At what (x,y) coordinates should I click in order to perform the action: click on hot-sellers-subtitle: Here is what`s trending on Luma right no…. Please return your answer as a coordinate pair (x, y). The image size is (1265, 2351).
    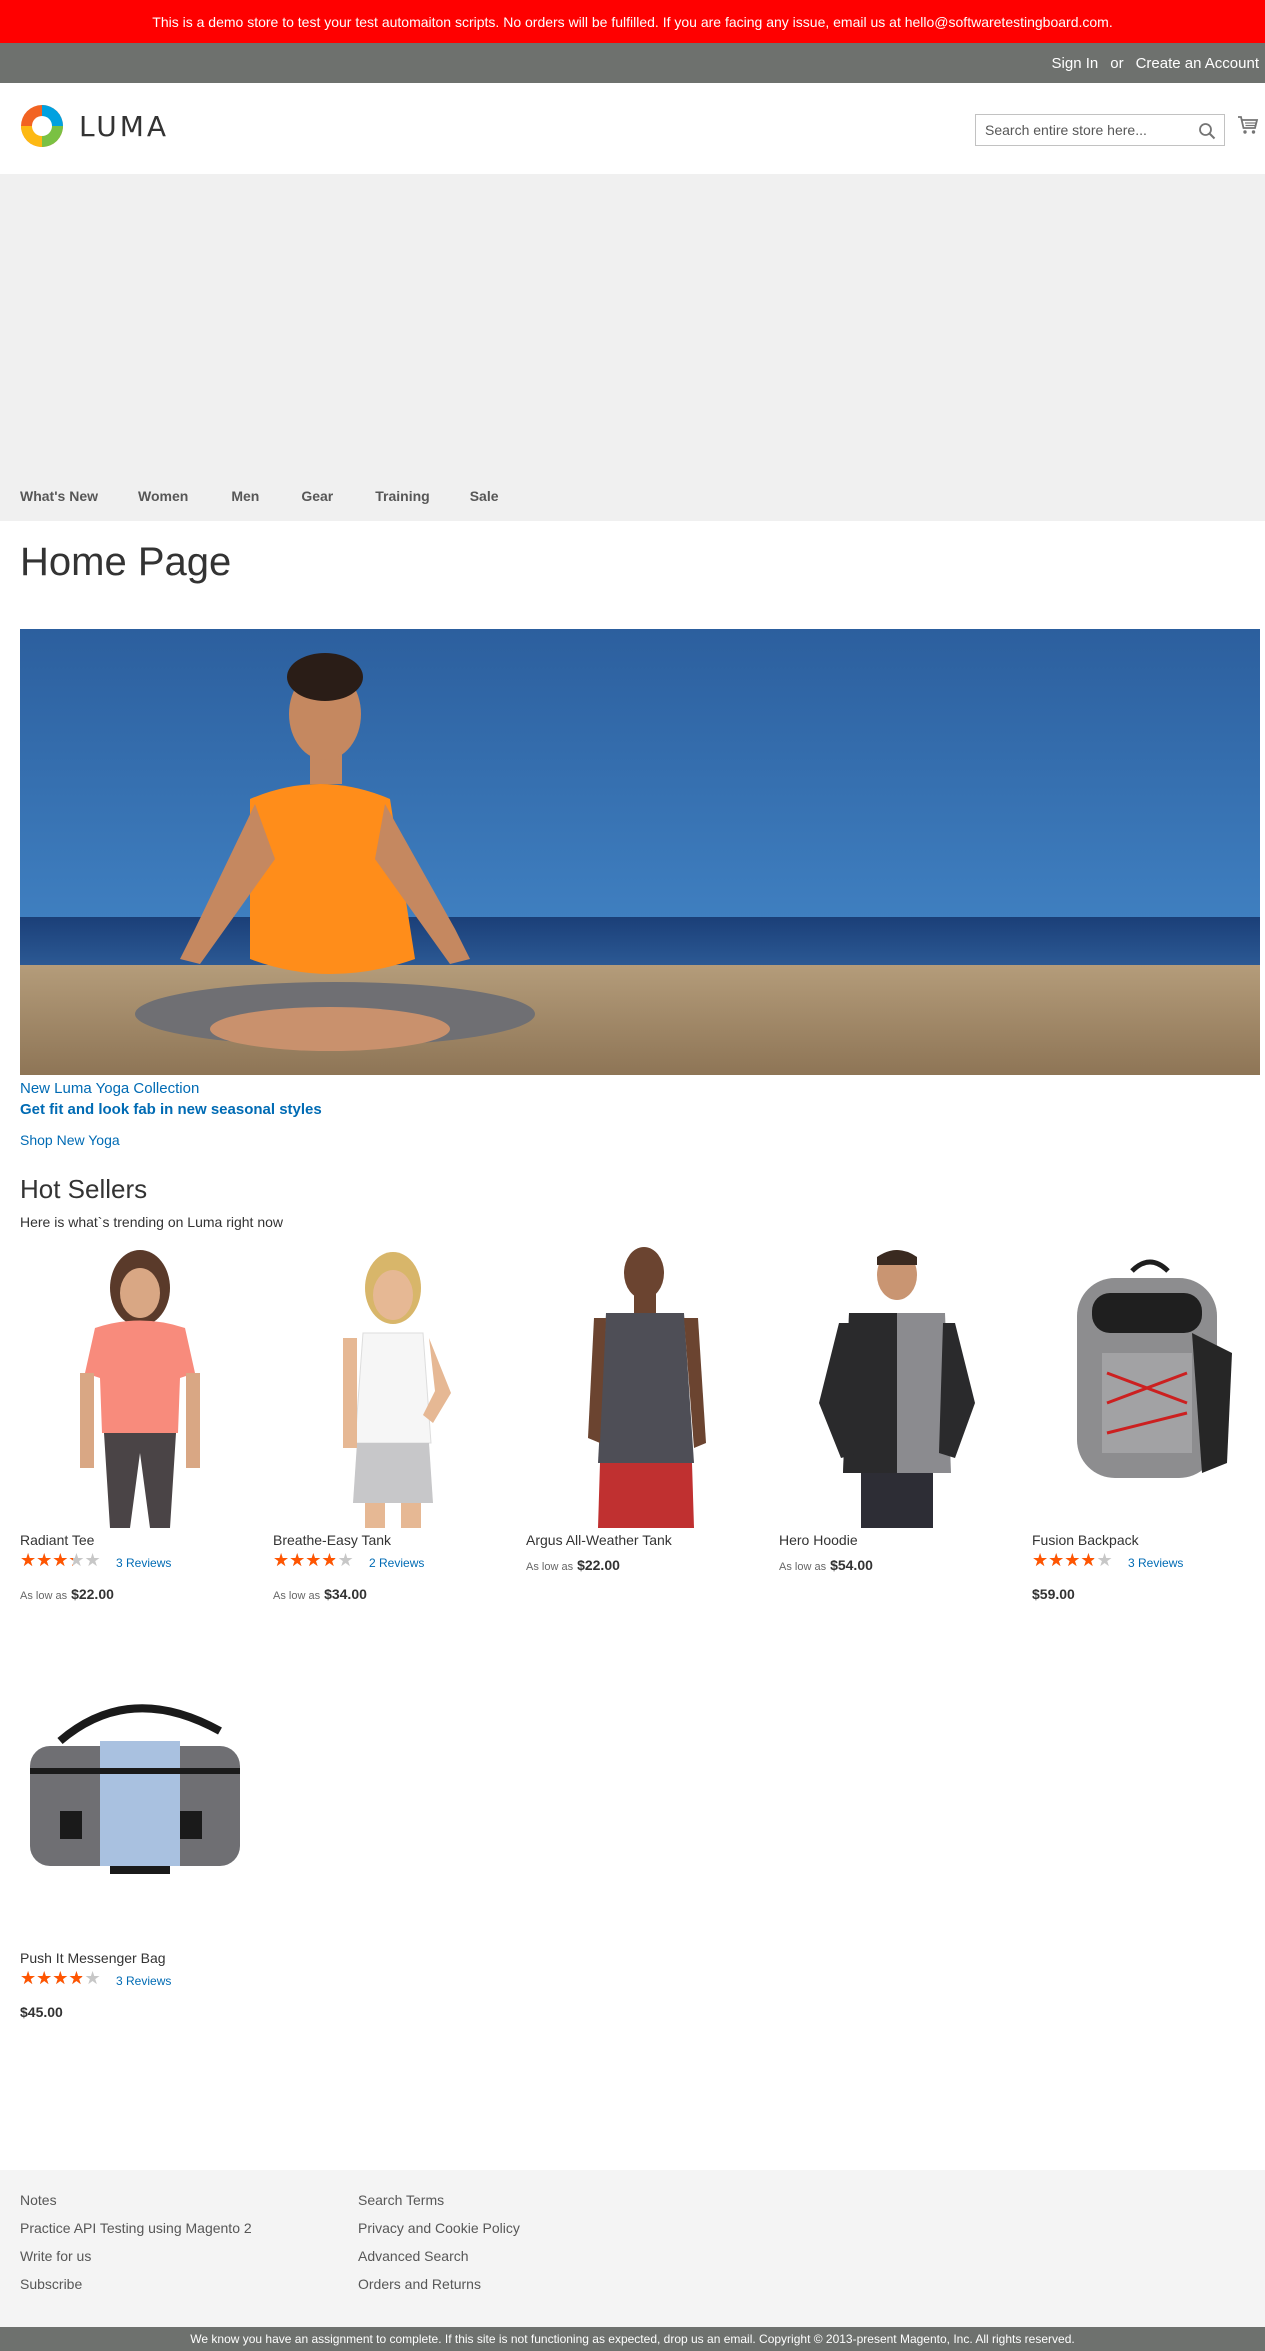
    Looking at the image, I should click on (152, 1222).